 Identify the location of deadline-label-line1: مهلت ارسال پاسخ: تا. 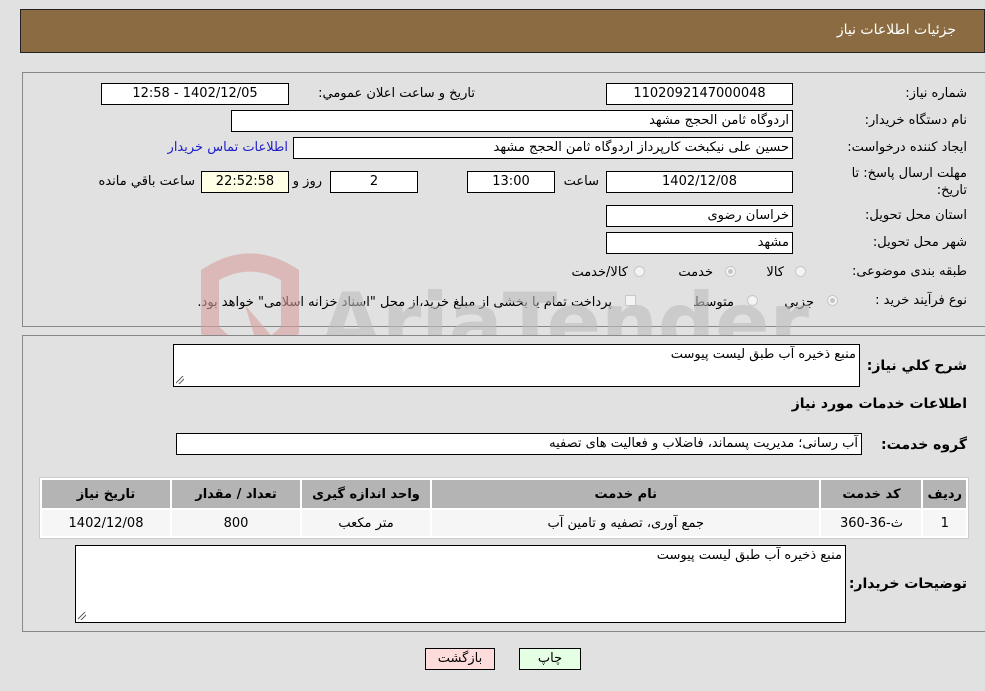
(909, 173).